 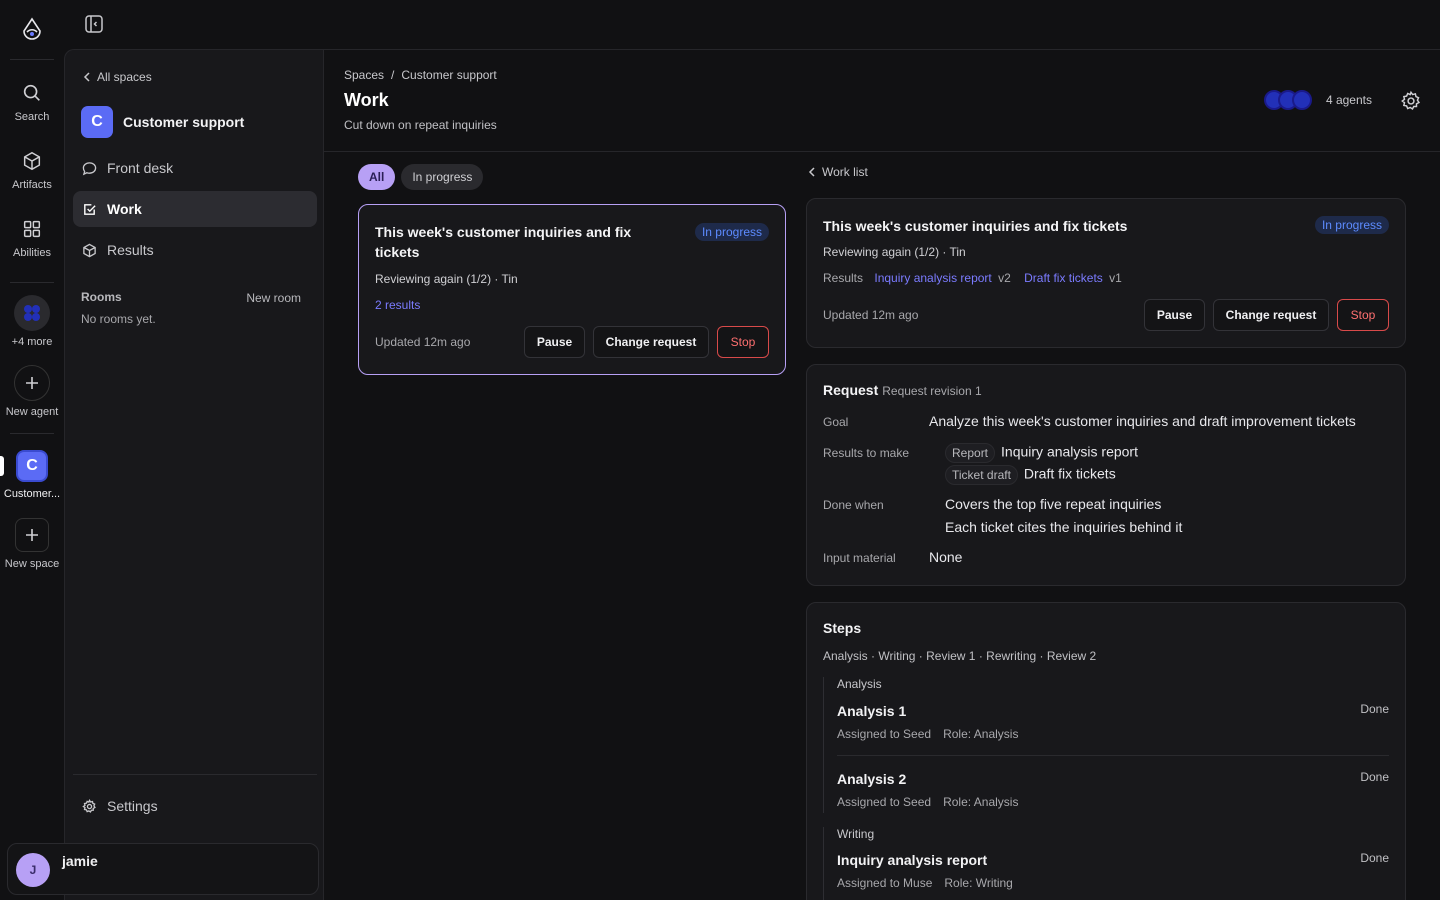 I want to click on result-type-tag: Ticket draft, so click(x=981, y=475).